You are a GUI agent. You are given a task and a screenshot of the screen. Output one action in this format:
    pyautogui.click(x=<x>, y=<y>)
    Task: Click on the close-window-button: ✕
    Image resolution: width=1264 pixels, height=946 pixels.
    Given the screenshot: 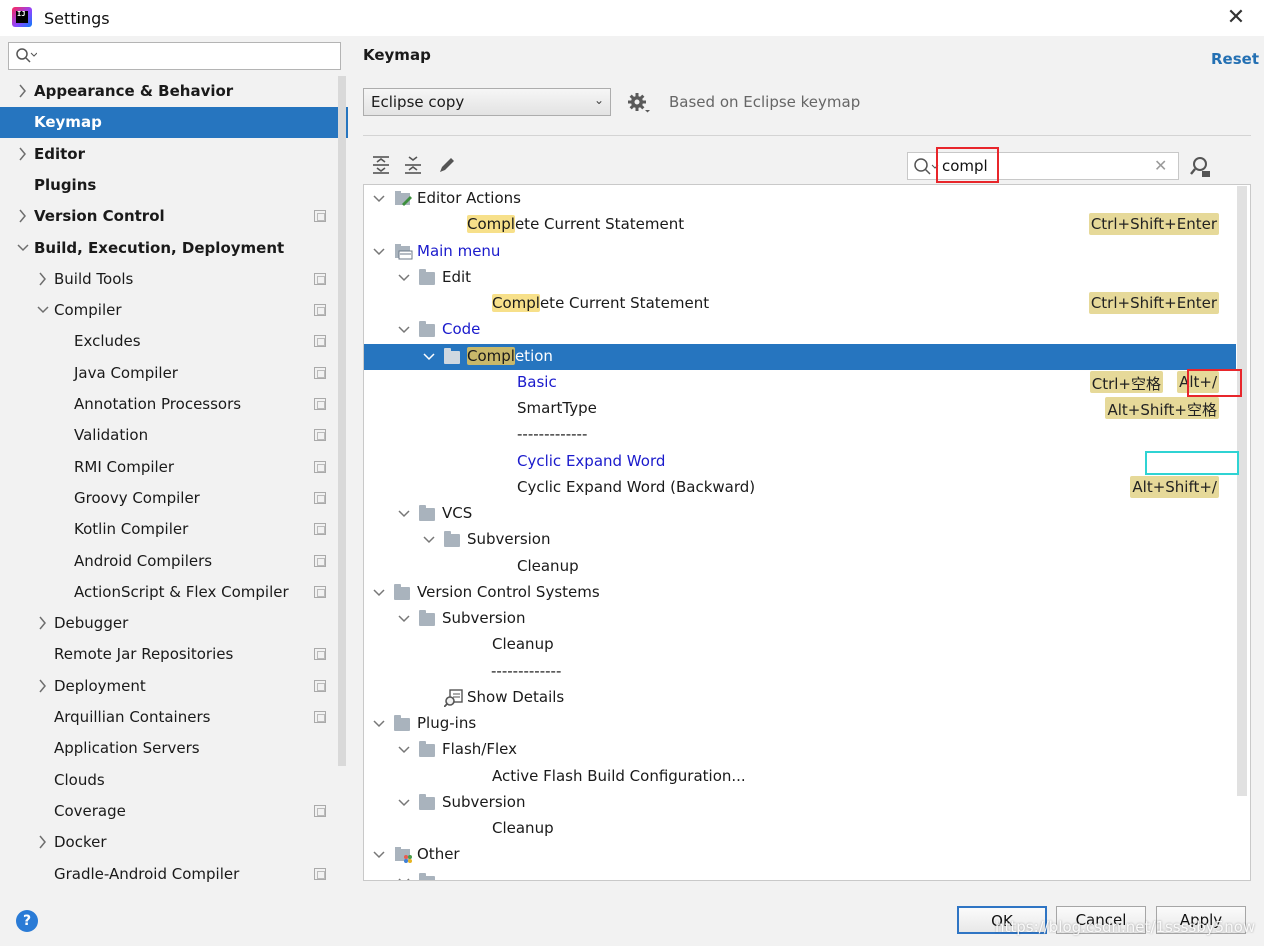 What is the action you would take?
    pyautogui.click(x=1236, y=18)
    